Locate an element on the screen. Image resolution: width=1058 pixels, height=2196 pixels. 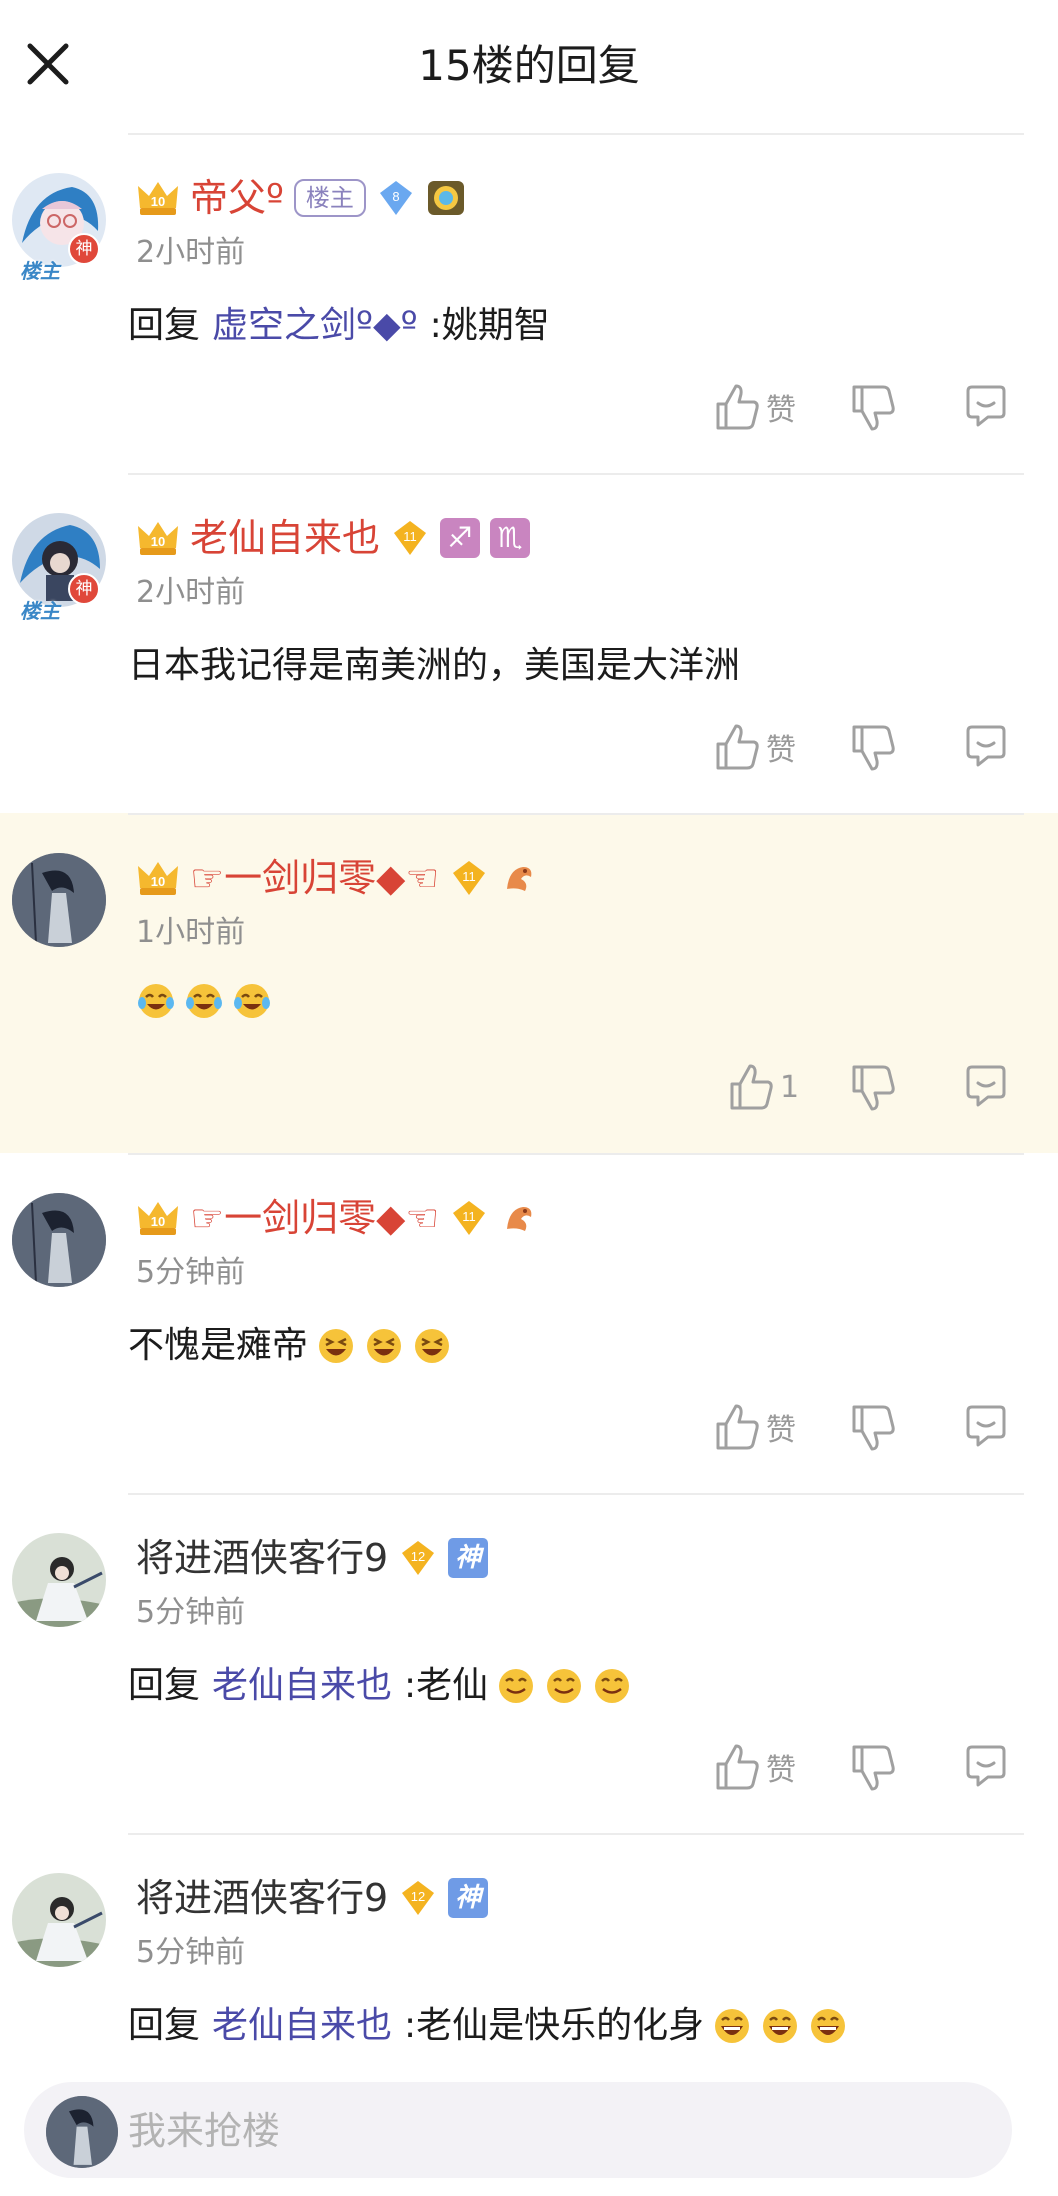
comment-text: 回复 老仙自来也 :老仙是快乐的化身 is located at coordinates (488, 2026).